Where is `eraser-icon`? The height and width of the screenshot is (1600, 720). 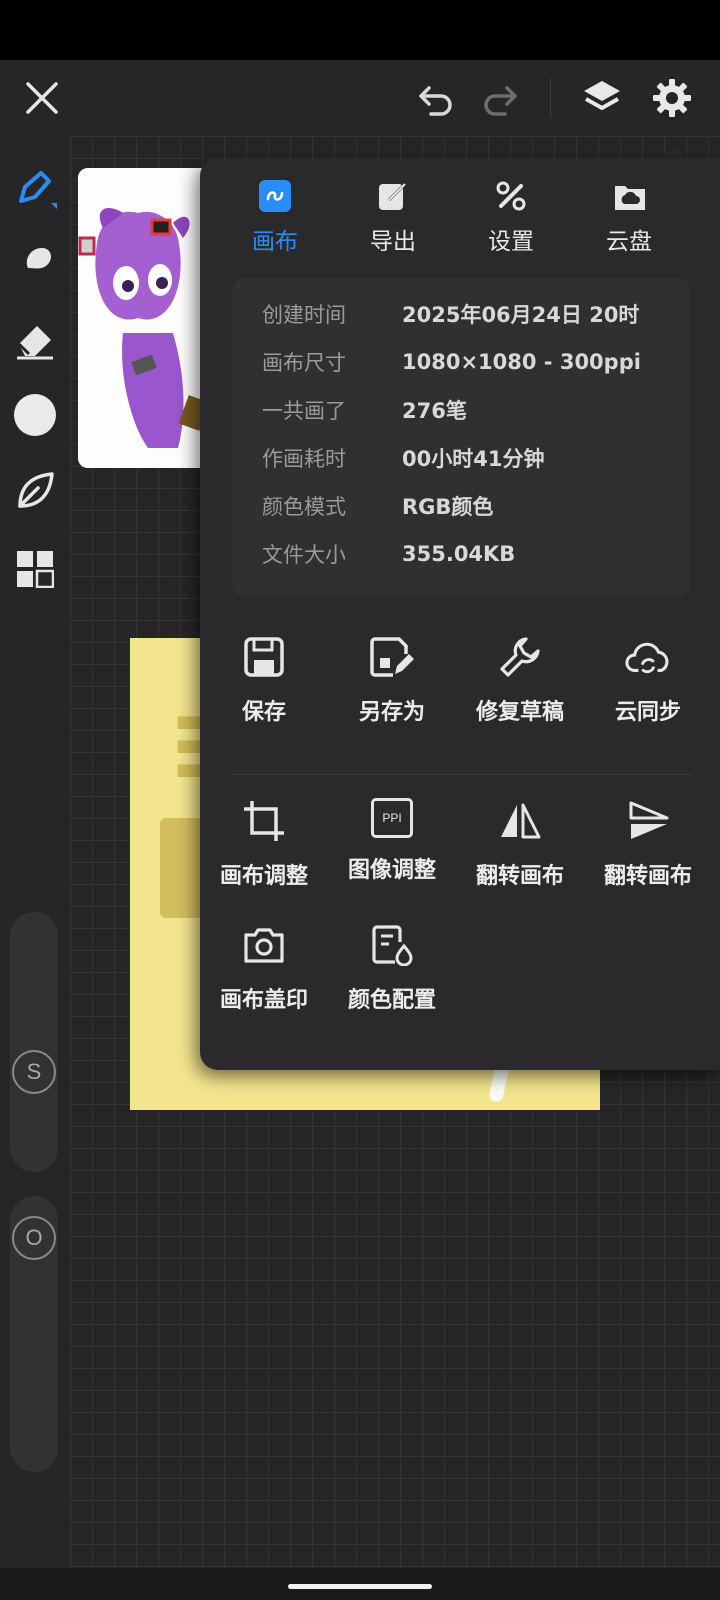
eraser-icon is located at coordinates (35, 339).